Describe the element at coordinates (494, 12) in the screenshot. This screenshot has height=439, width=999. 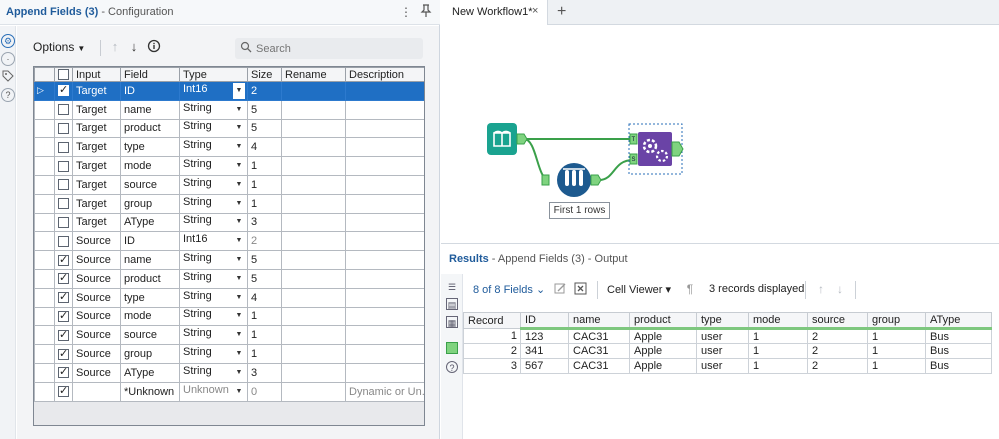
I see `tab-new-workflow1: New Workflow1* ×` at that location.